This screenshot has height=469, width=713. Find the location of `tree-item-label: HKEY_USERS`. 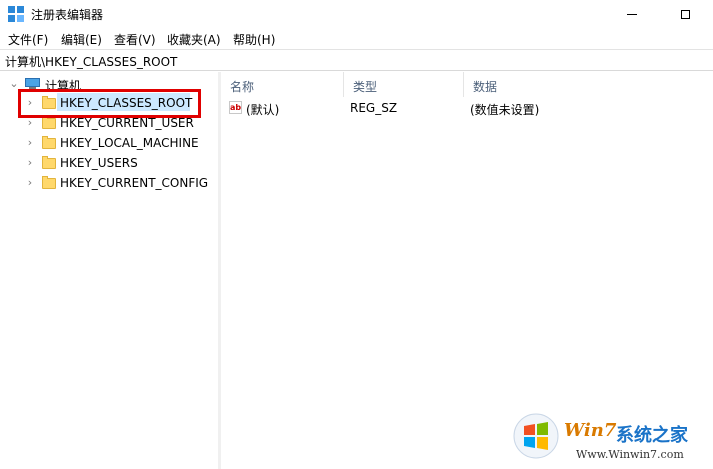

tree-item-label: HKEY_USERS is located at coordinates (99, 163).